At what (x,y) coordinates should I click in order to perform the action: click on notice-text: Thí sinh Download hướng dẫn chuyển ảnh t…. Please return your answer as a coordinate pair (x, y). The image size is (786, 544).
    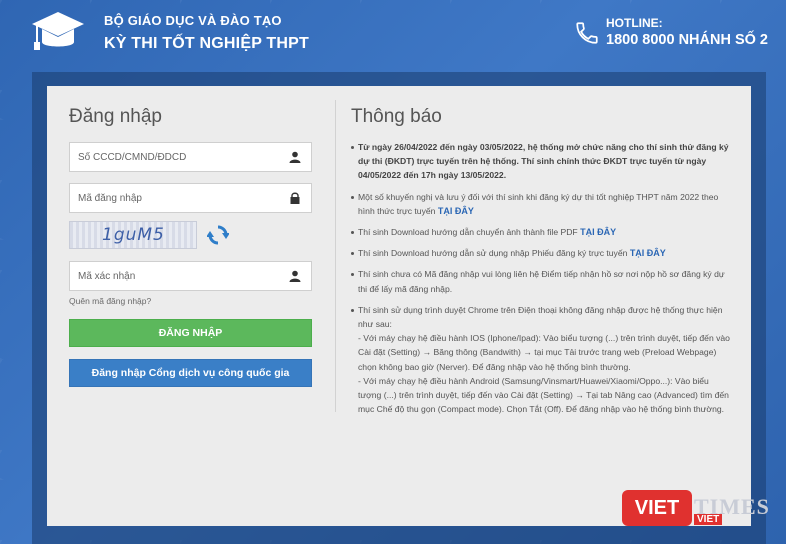
    Looking at the image, I should click on (468, 232).